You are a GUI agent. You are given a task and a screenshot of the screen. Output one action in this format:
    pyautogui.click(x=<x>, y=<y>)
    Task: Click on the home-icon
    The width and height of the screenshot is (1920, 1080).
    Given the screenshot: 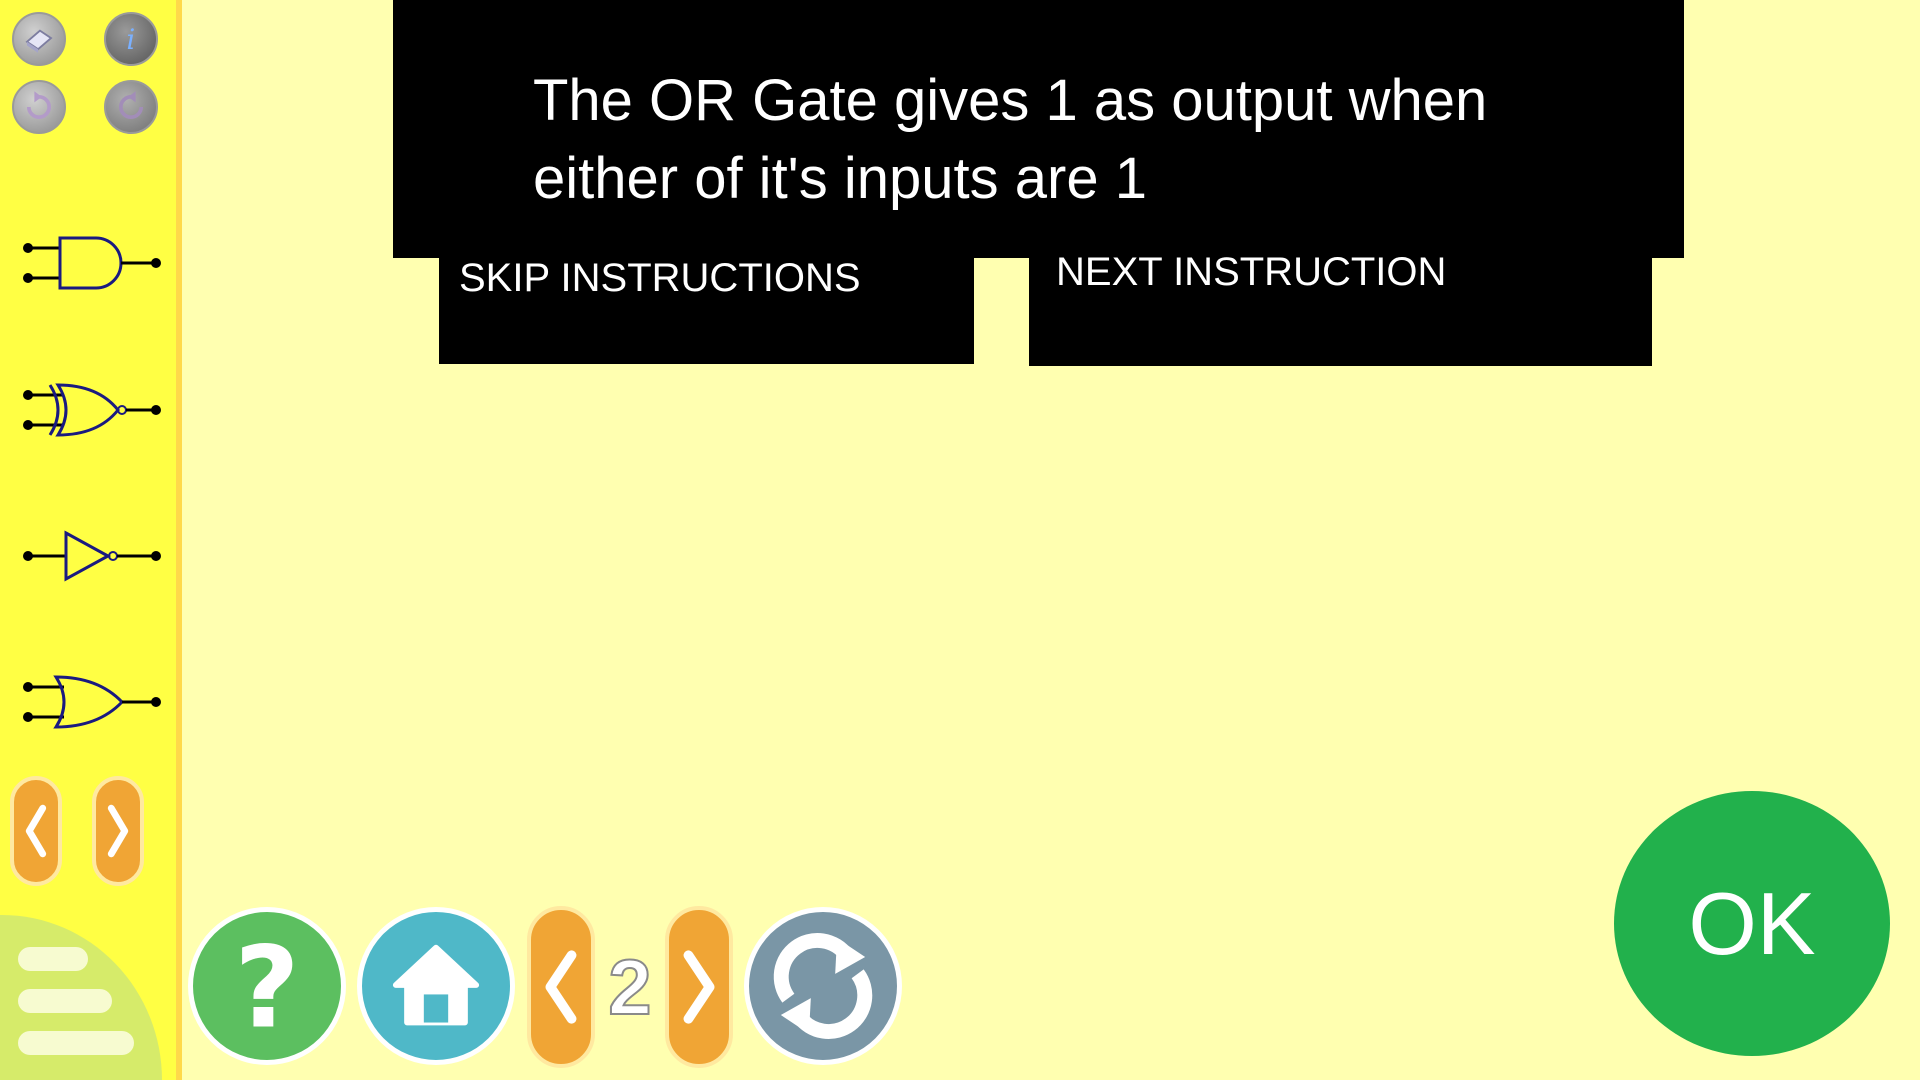 What is the action you would take?
    pyautogui.click(x=436, y=985)
    